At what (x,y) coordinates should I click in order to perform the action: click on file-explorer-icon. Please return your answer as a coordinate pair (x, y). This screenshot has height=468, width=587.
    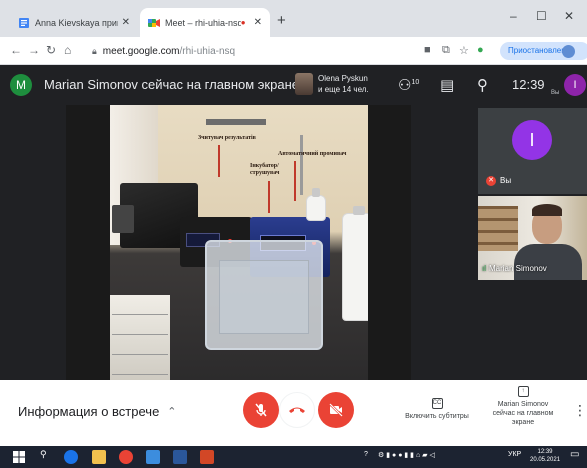
    Looking at the image, I should click on (99, 457).